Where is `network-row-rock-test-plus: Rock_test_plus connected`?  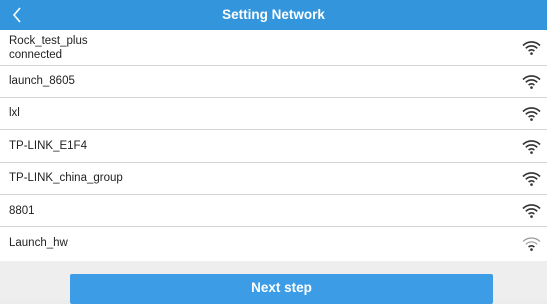
network-row-rock-test-plus: Rock_test_plus connected is located at coordinates (273, 48).